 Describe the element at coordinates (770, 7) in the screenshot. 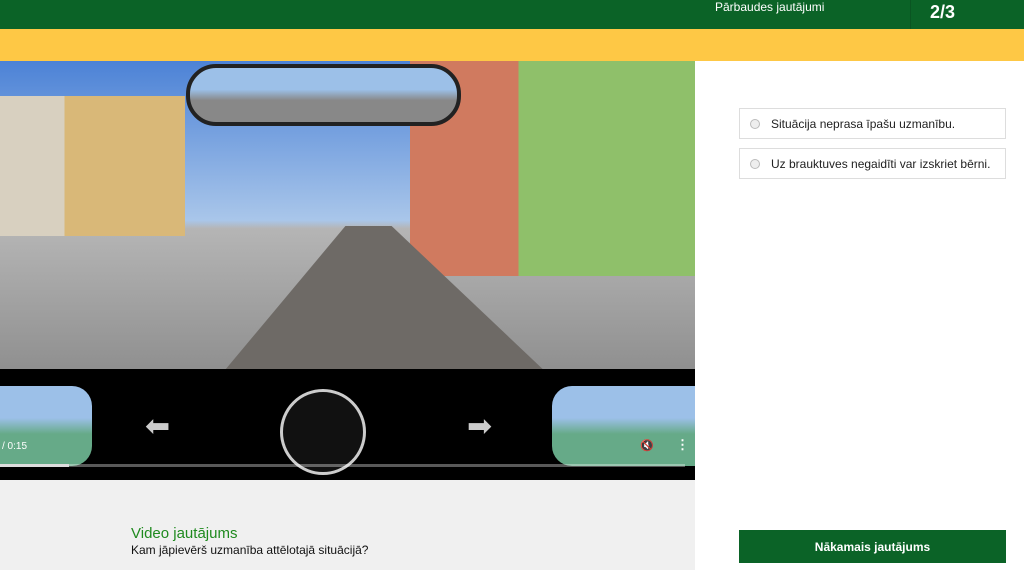

I see `page-title: Pārbaudes jautājumi` at that location.